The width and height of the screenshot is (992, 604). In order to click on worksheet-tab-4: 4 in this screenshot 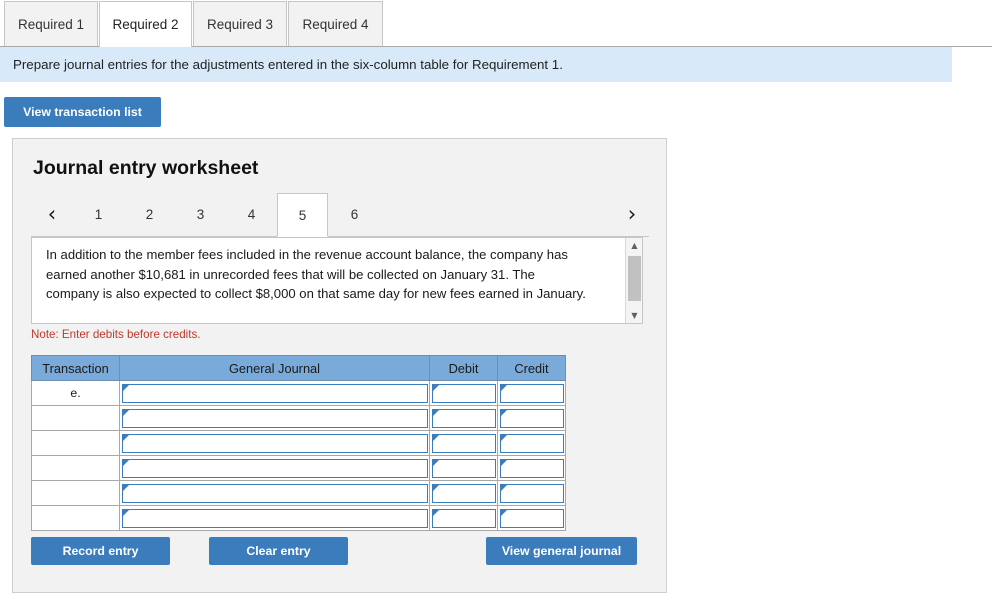, I will do `click(251, 214)`.